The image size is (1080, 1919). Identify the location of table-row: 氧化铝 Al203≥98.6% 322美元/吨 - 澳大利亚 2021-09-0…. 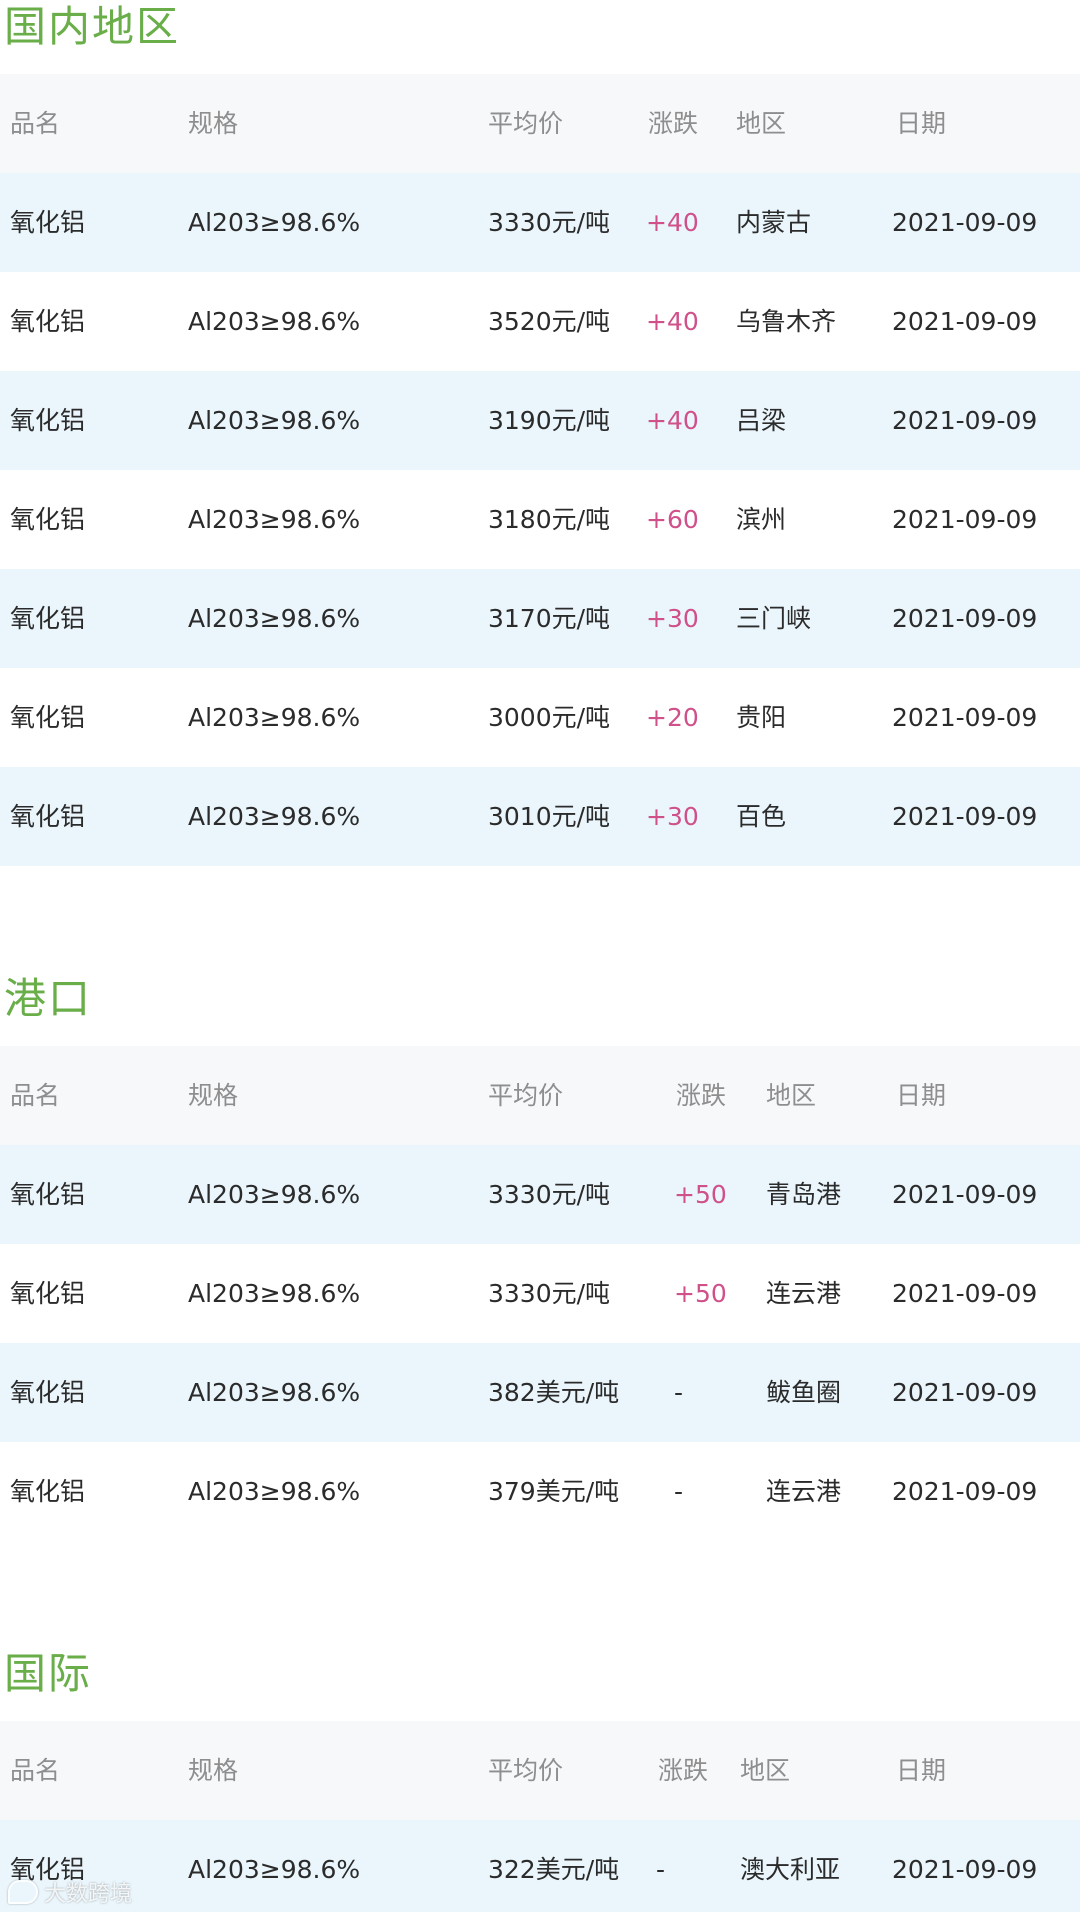
(540, 1866).